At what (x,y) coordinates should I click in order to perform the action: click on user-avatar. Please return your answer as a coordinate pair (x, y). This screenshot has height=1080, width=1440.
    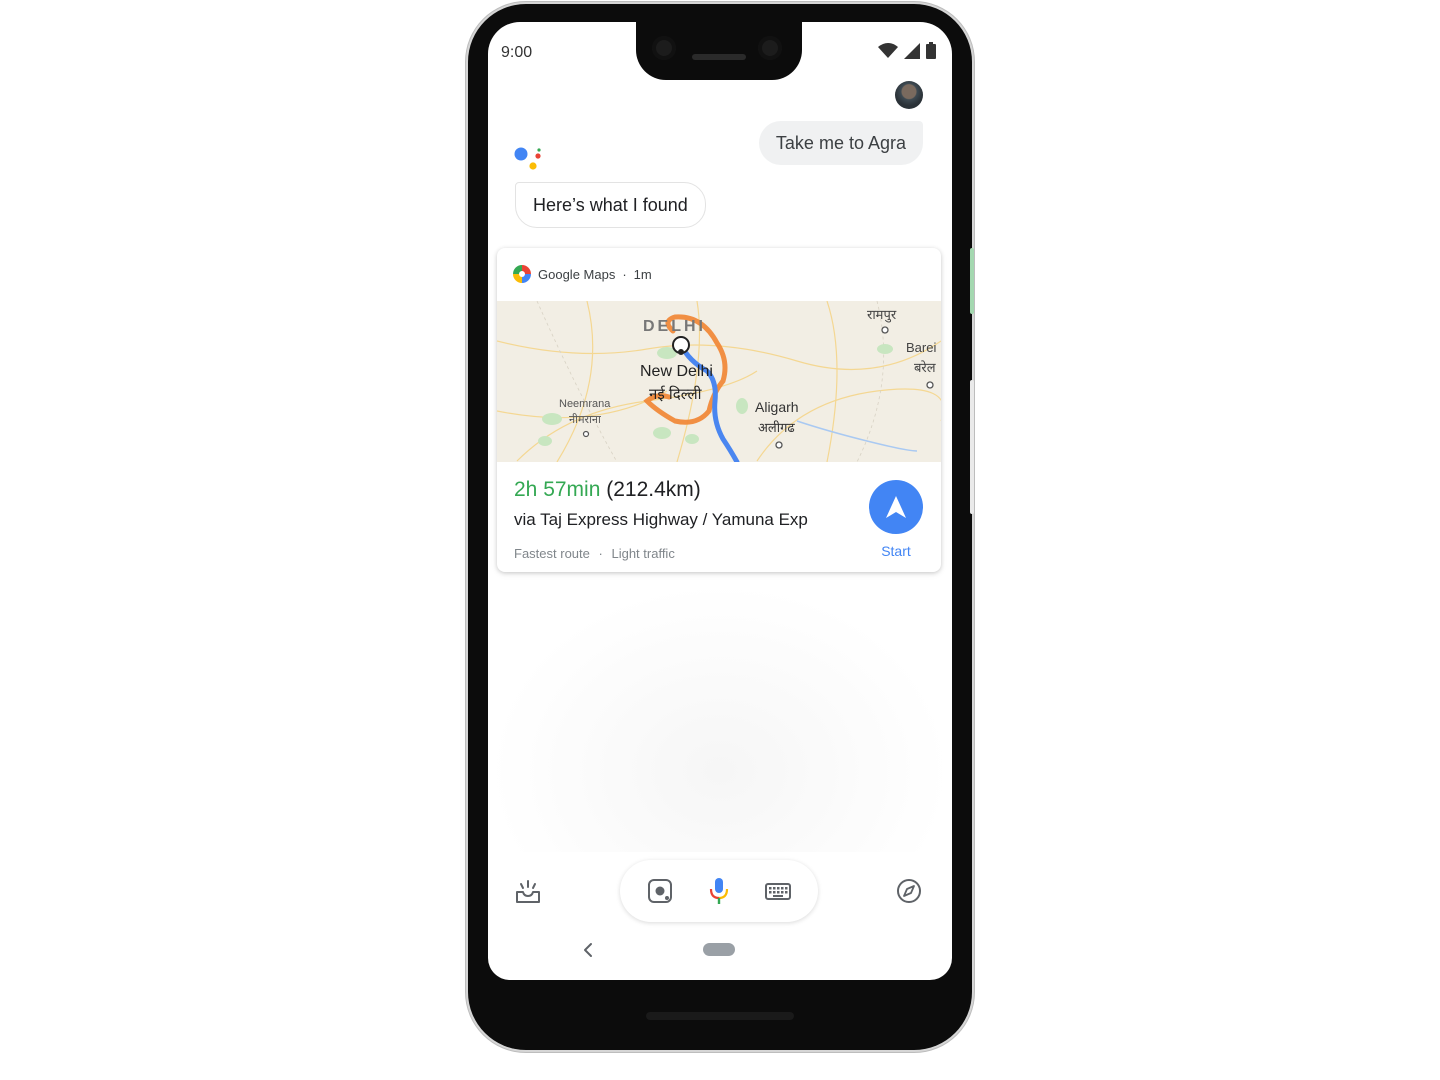
    Looking at the image, I should click on (909, 95).